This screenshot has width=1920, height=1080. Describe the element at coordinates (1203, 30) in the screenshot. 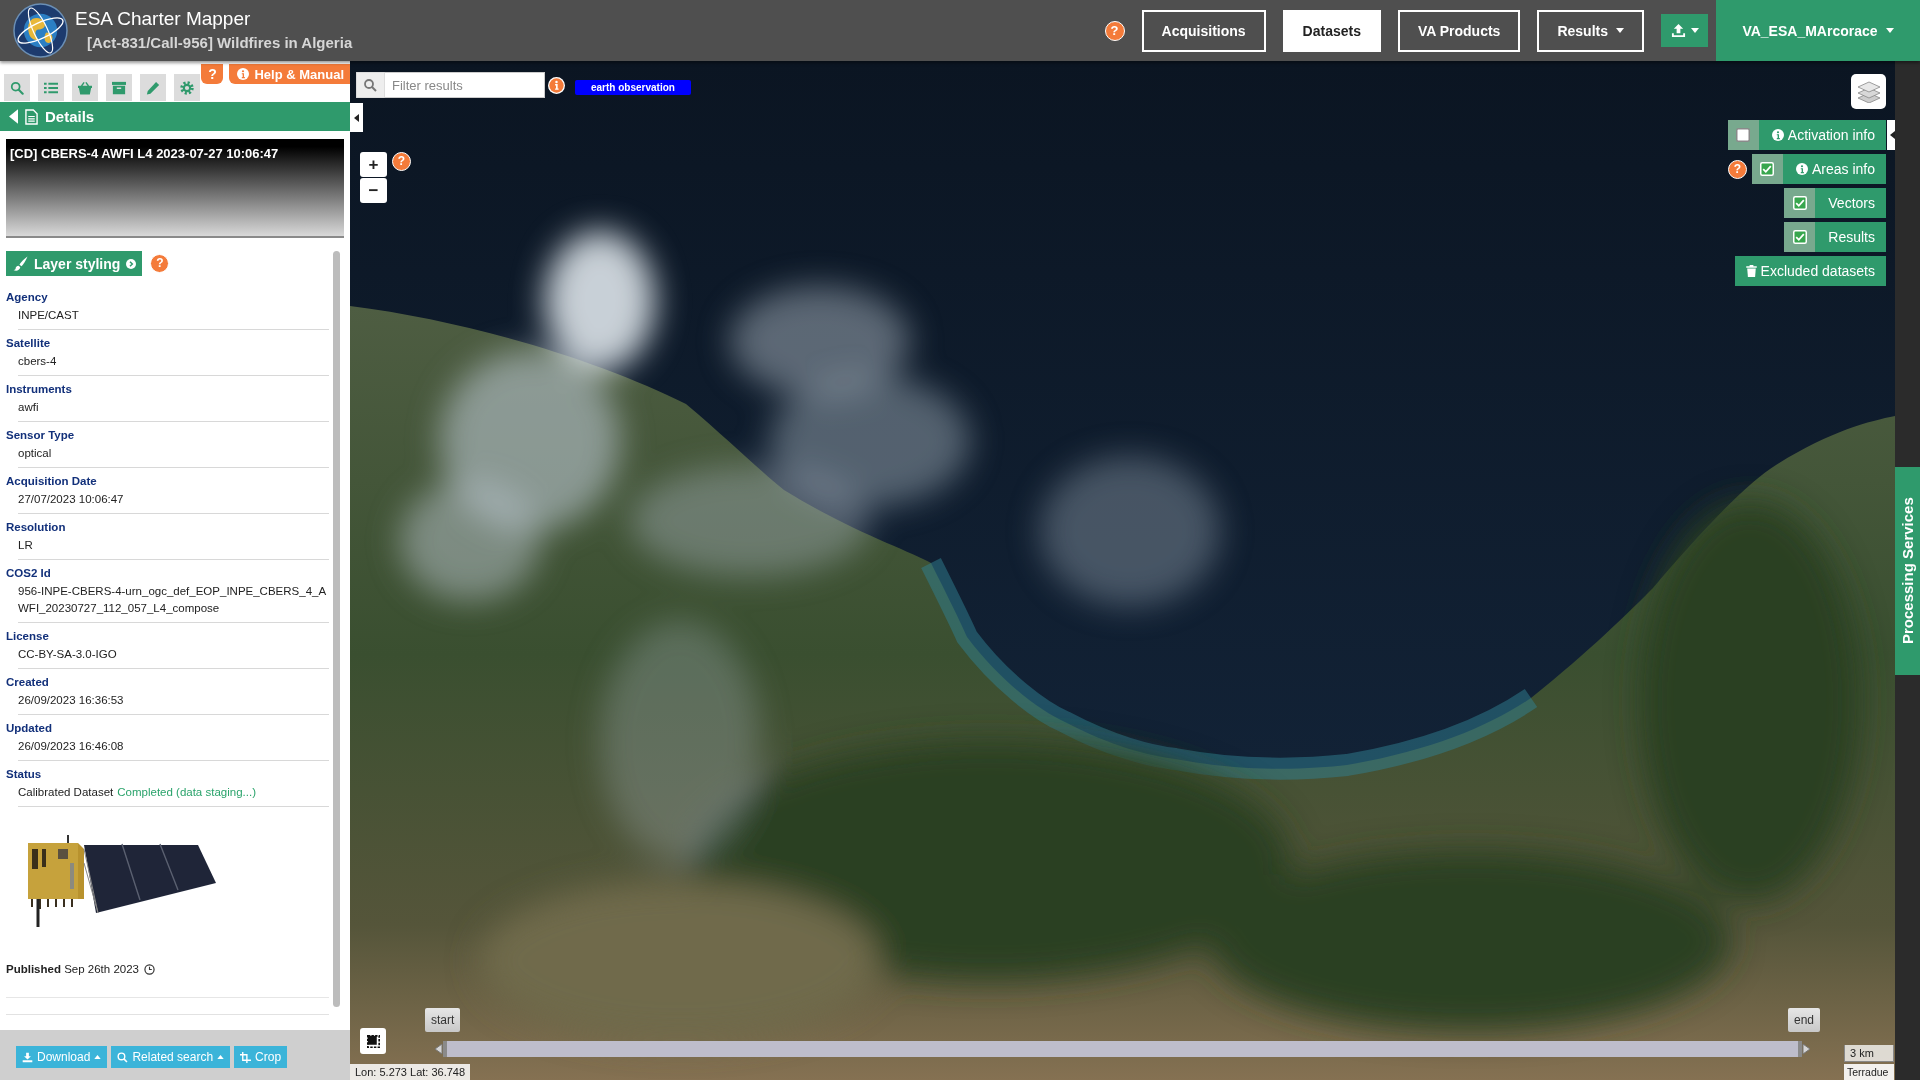

I see `nav-tab: Acquisitions` at that location.